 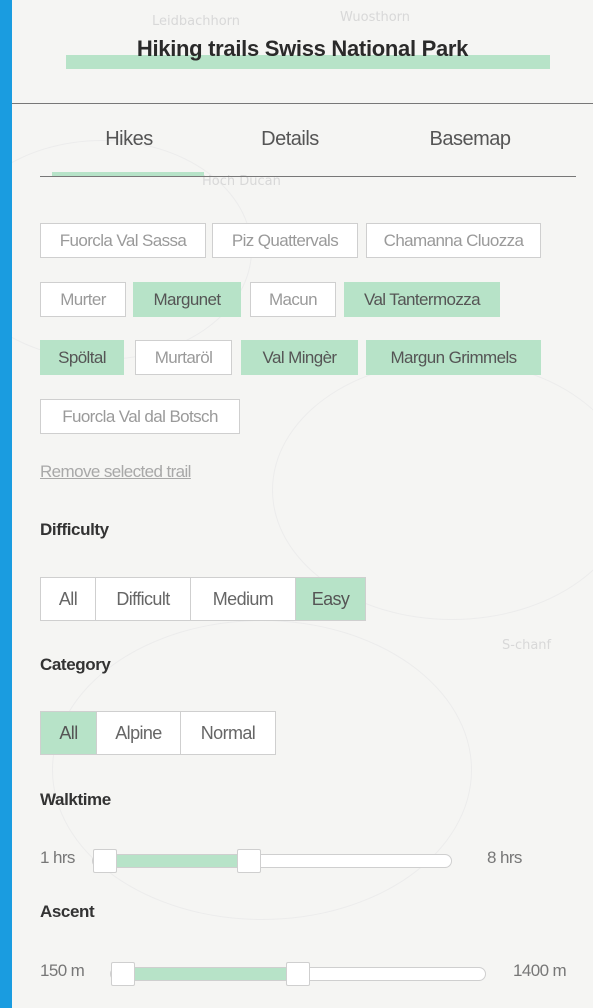 What do you see at coordinates (248, 861) in the screenshot?
I see `walktime-max-handle` at bounding box center [248, 861].